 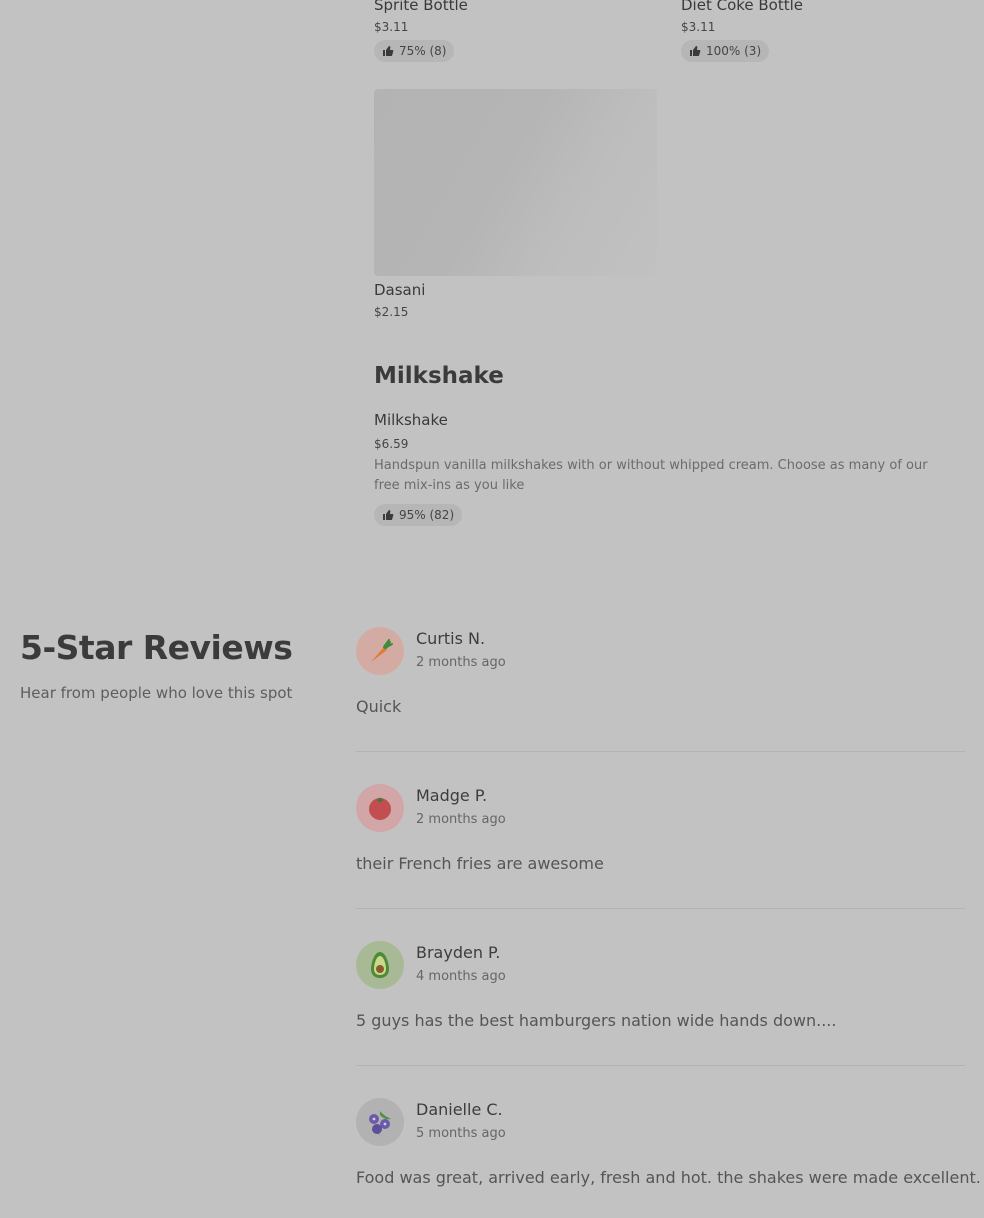 I want to click on rating-text: 75% (8), so click(x=423, y=51).